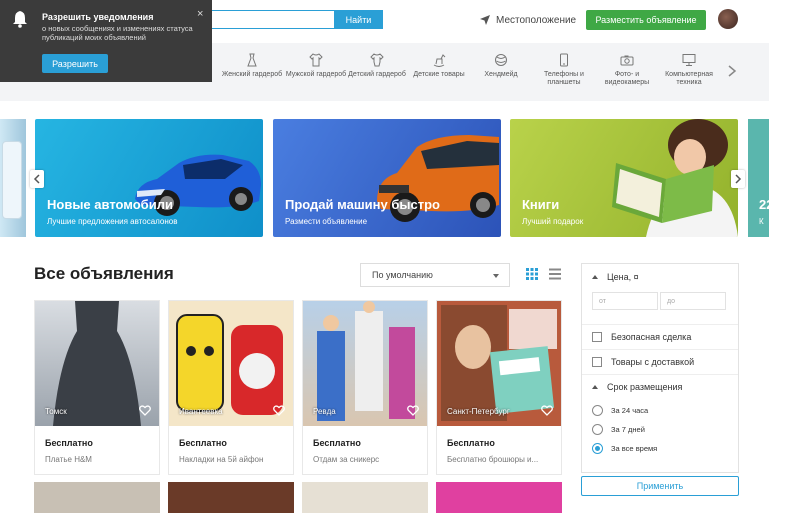 The image size is (799, 513). I want to click on banner-next-partial: 22 К, so click(760, 178).